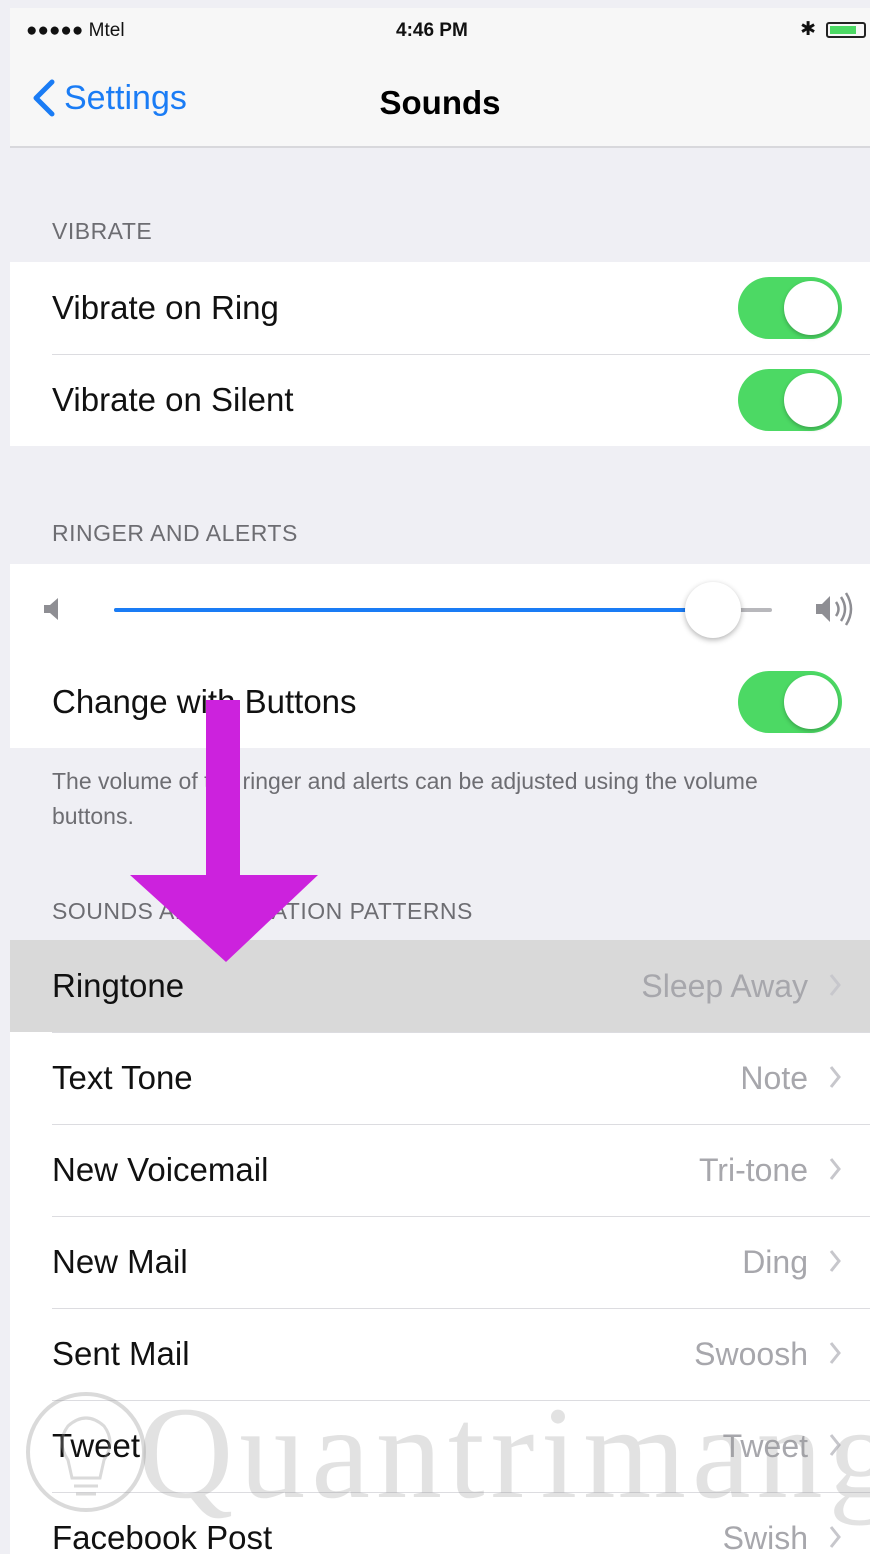 Image resolution: width=870 pixels, height=1554 pixels. I want to click on speaker-high-icon, so click(834, 609).